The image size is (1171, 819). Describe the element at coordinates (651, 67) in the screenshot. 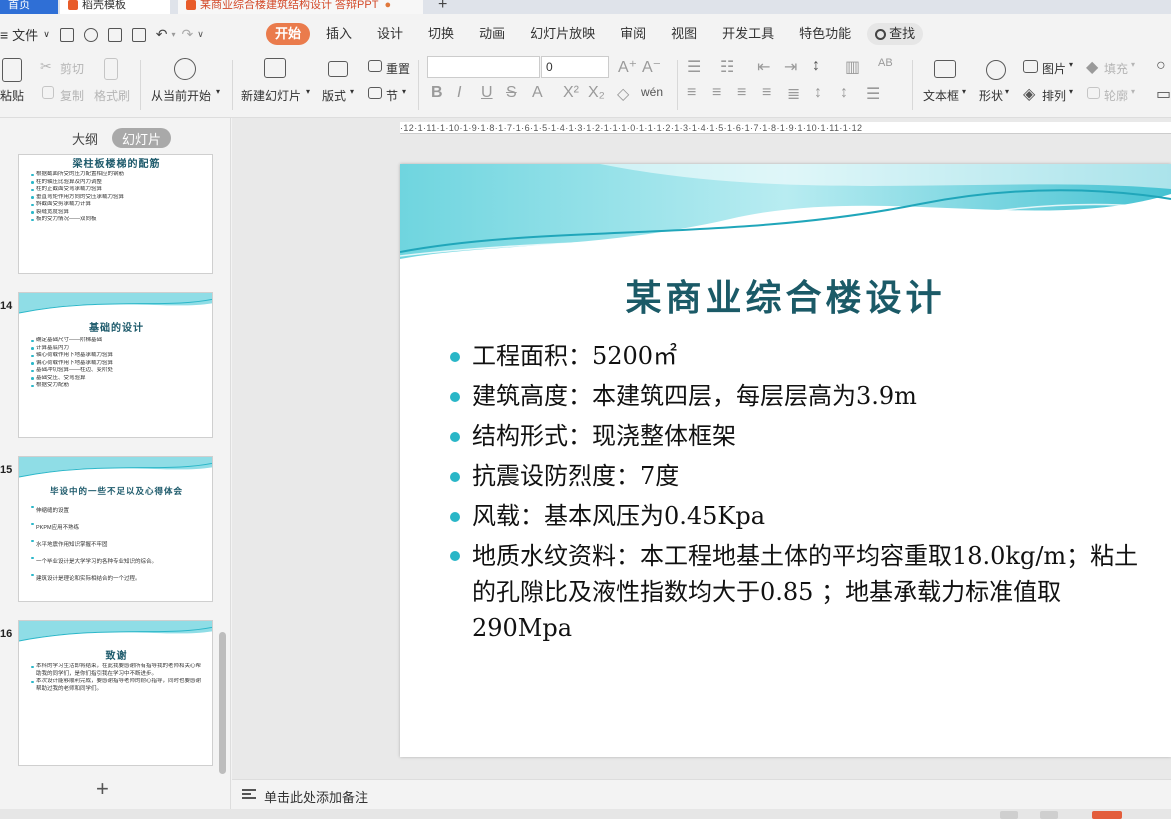

I see `decrease-font-icon: A⁻` at that location.